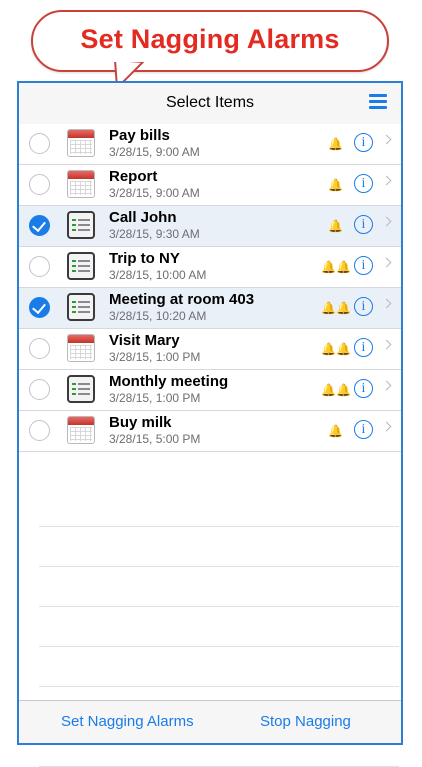 The width and height of the screenshot is (422, 767). I want to click on item-title: Meeting at room 403, so click(182, 299).